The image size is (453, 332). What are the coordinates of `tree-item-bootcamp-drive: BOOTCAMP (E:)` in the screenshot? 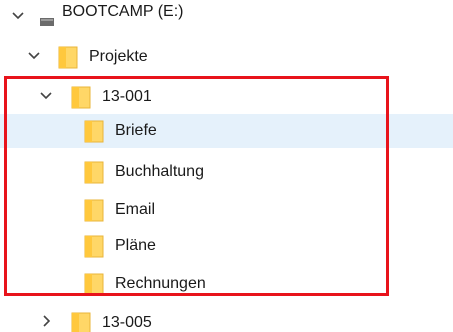 It's located at (226, 17).